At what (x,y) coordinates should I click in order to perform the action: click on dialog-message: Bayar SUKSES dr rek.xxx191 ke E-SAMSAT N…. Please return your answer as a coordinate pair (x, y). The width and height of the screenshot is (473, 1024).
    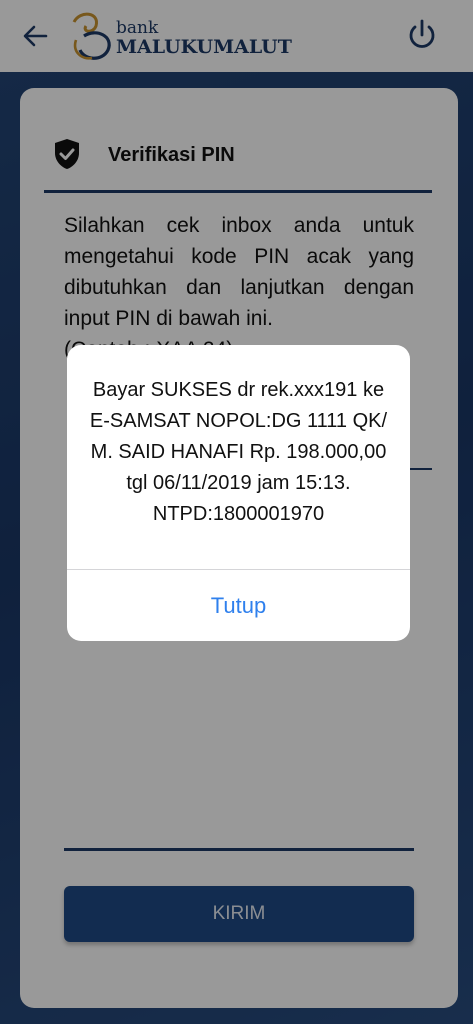
    Looking at the image, I should click on (238, 452).